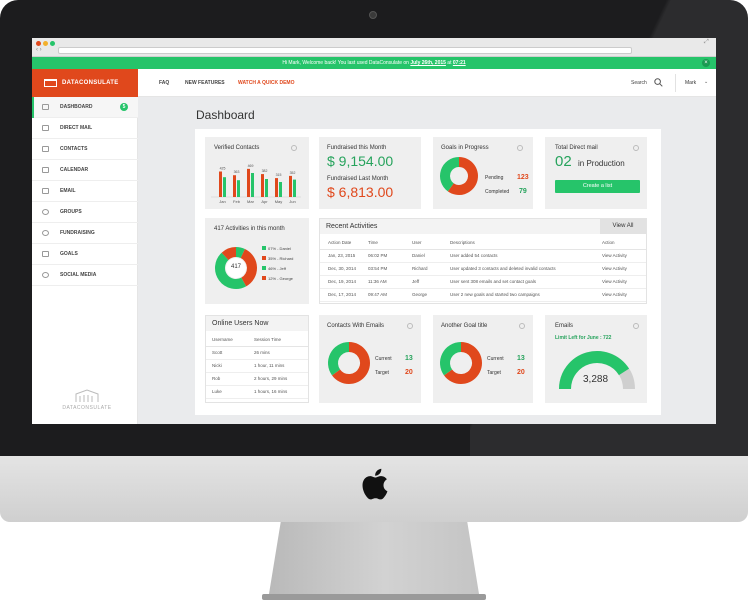 Image resolution: width=748 pixels, height=604 pixels. I want to click on user-menu: Mark, so click(690, 83).